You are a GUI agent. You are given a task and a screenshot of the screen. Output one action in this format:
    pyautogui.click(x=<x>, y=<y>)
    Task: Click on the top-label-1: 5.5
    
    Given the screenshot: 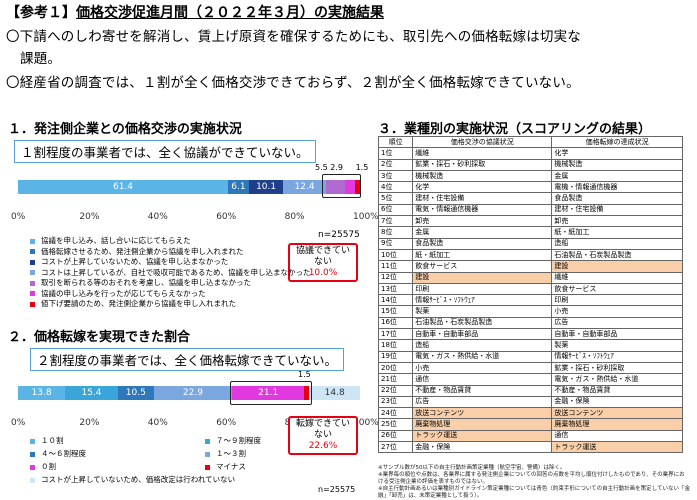 What is the action you would take?
    pyautogui.click(x=321, y=167)
    